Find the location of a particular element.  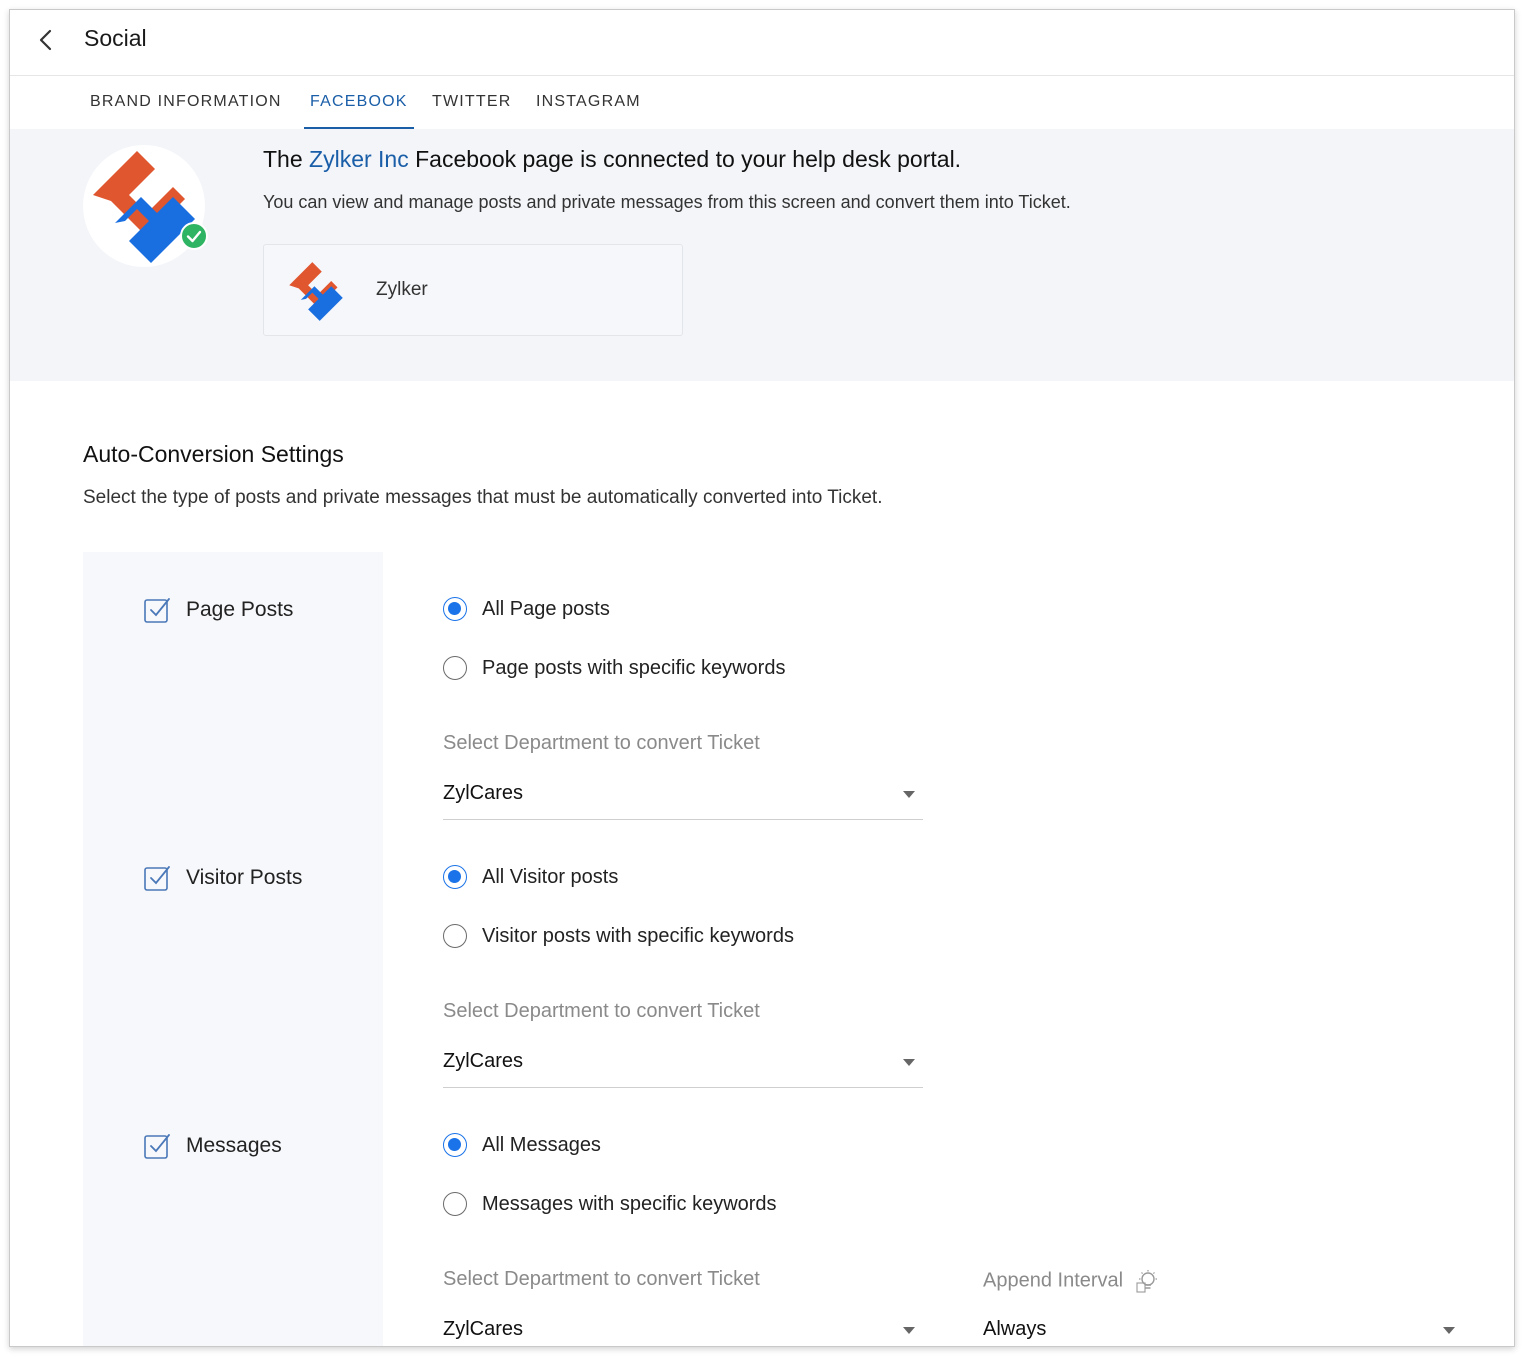

radio-visitor-posts-keywords: Visitor posts with specific keywords is located at coordinates (618, 936).